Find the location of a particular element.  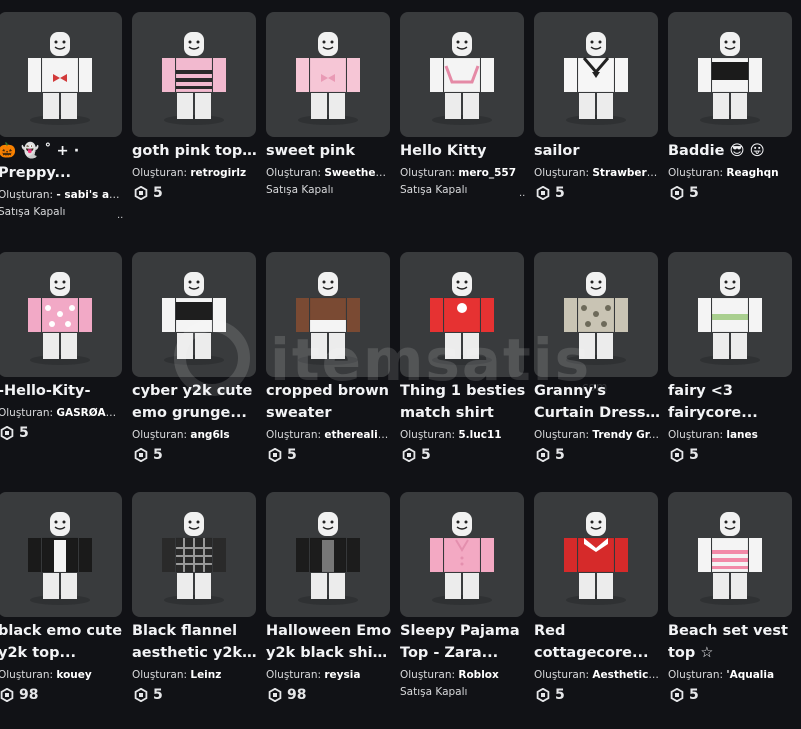

item-card: Baddie 😎 😛 Oluşturan: Reaghqn 5 is located at coordinates (731, 113).